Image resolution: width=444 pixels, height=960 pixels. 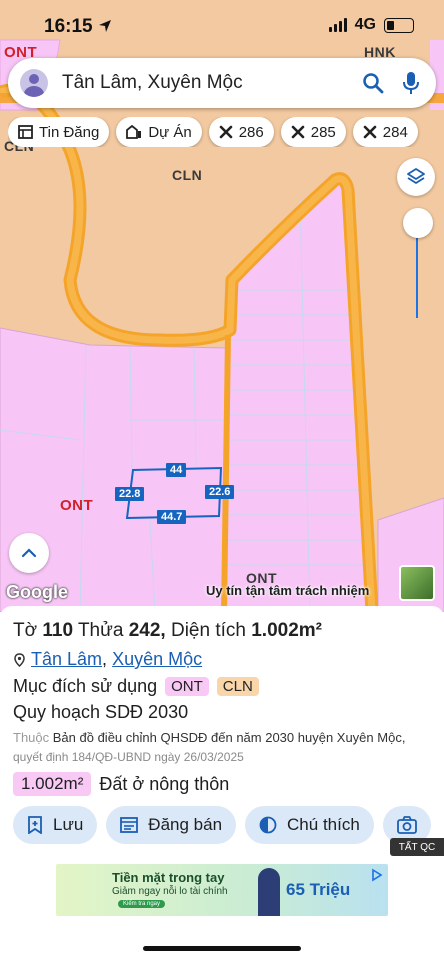 I want to click on table-icon, so click(x=25, y=132).